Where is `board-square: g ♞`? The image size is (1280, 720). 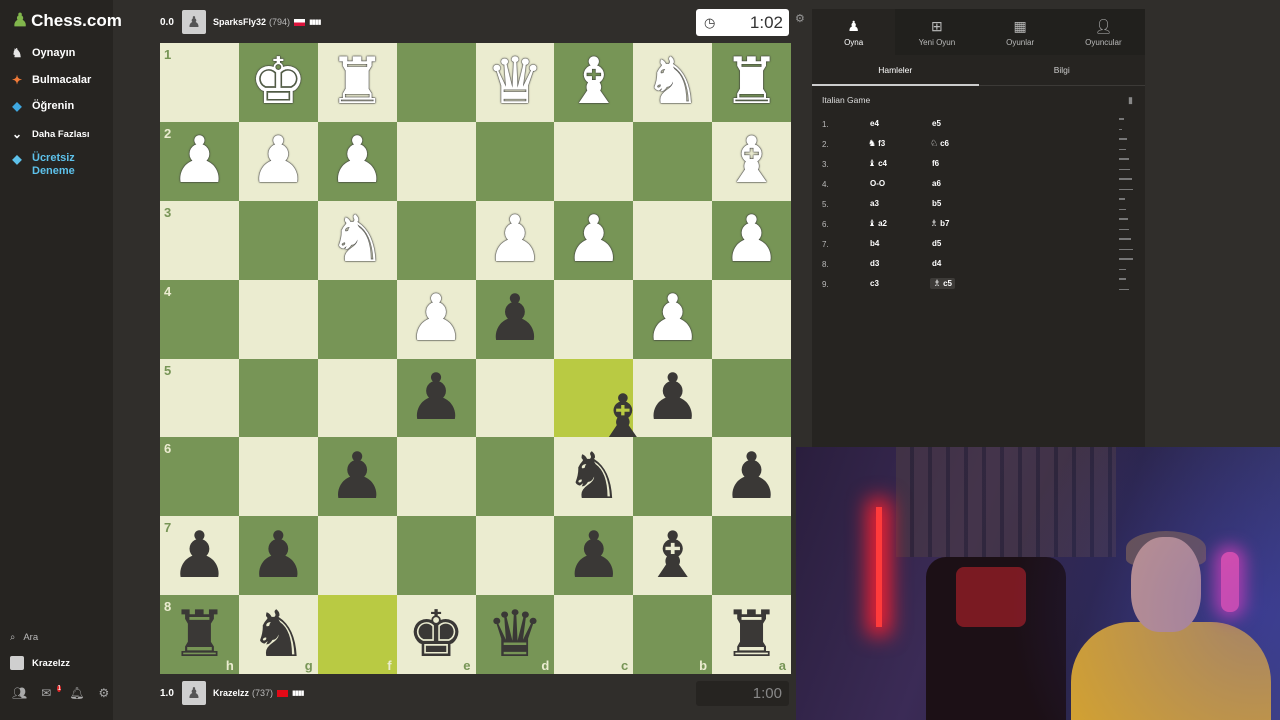 board-square: g ♞ is located at coordinates (278, 634).